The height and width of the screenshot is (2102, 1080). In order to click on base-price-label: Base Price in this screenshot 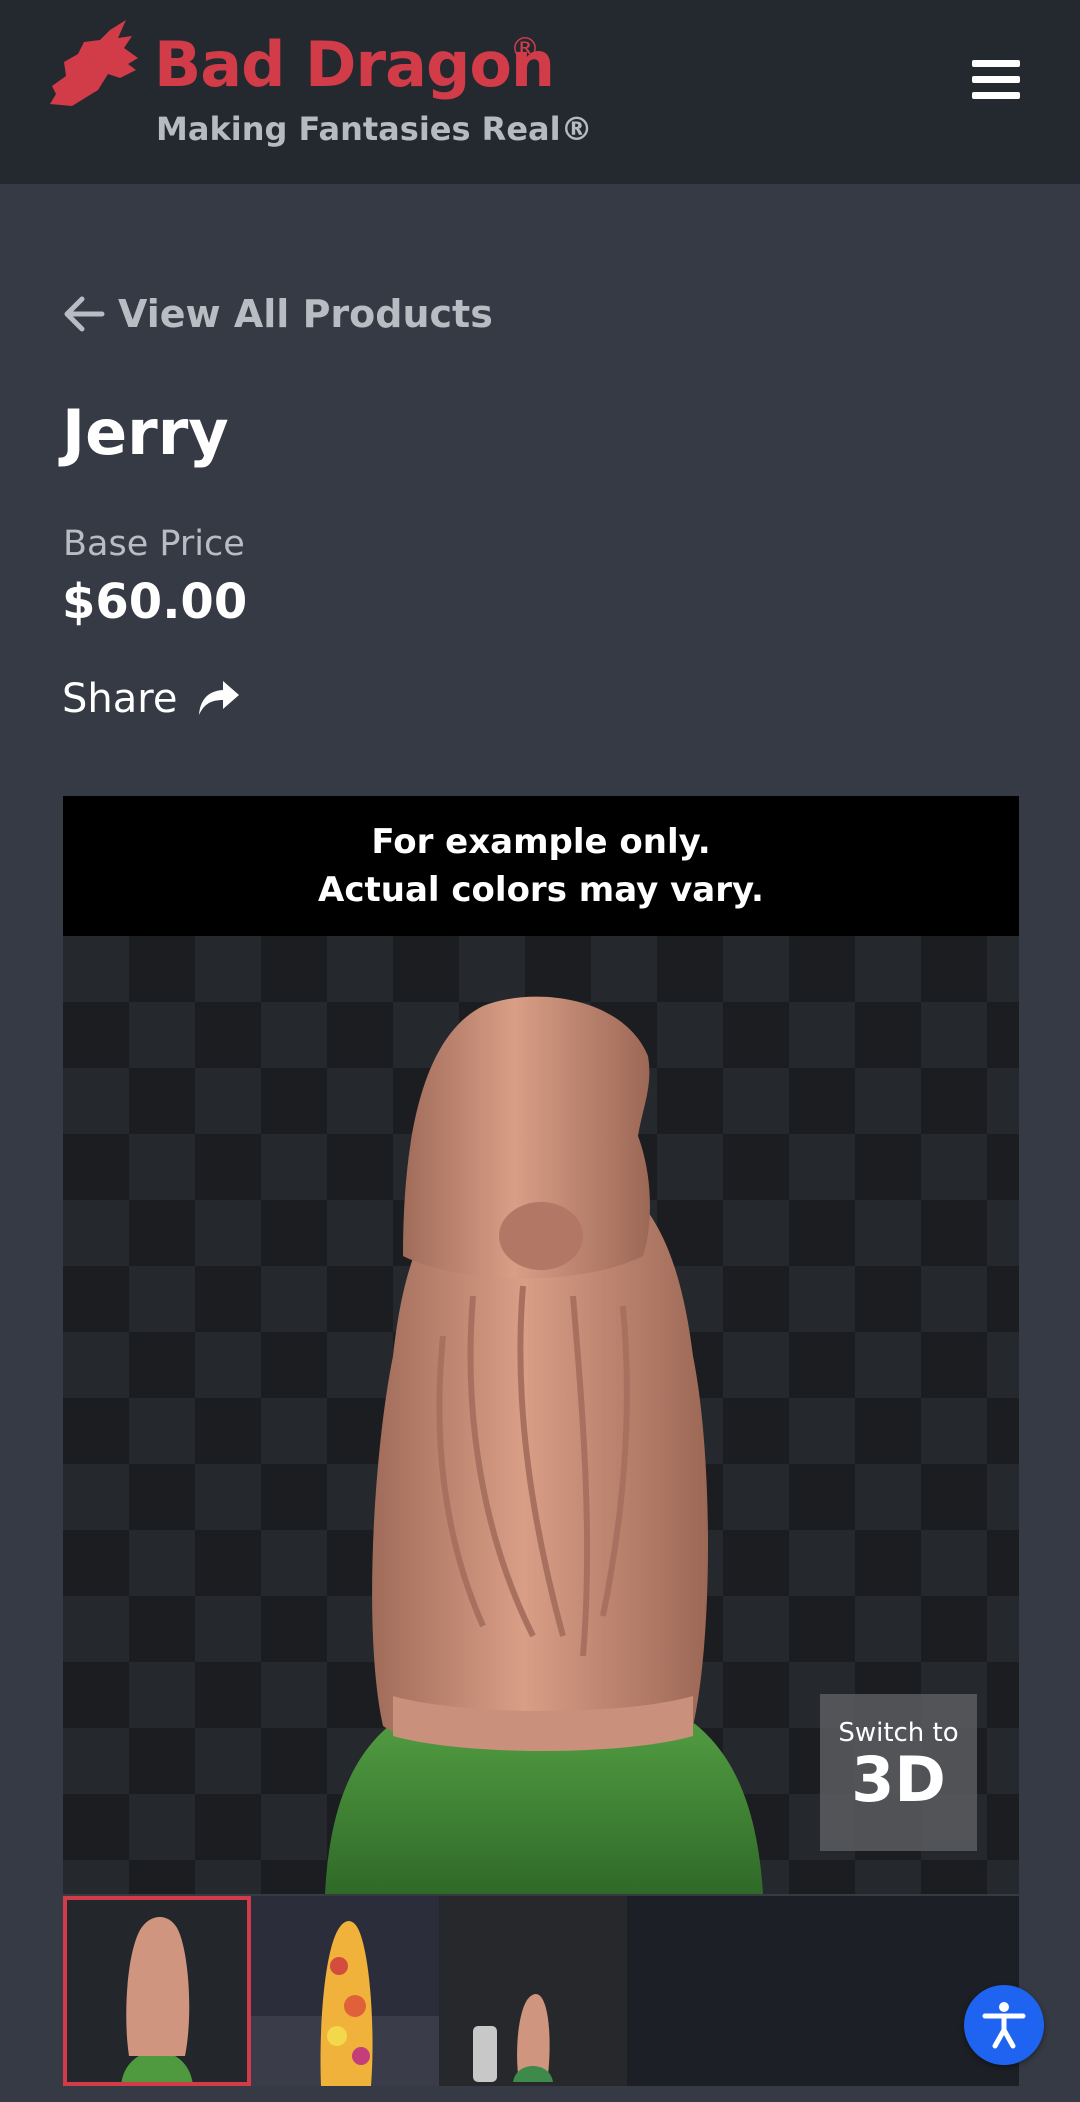, I will do `click(154, 544)`.